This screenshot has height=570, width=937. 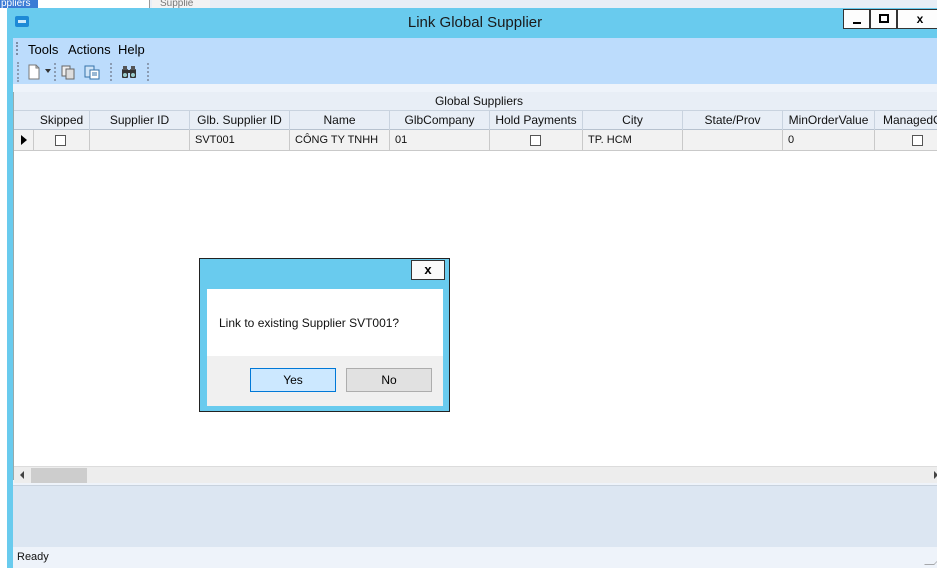 I want to click on yes-button: Yes, so click(x=293, y=380).